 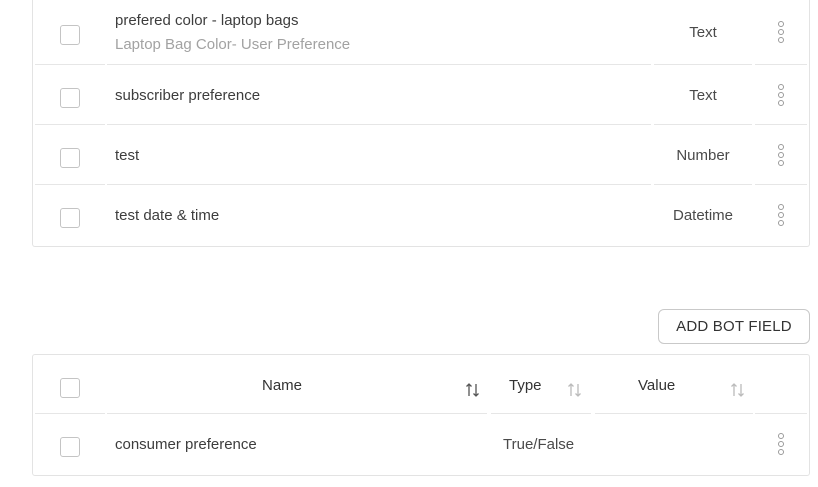 I want to click on field-description: Laptop Bag Color- User Preference, so click(x=233, y=44).